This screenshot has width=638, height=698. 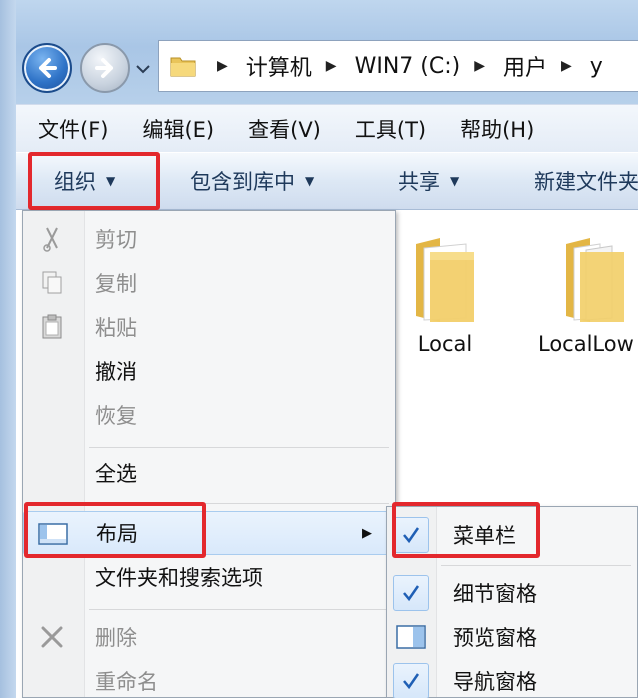 What do you see at coordinates (116, 328) in the screenshot?
I see `menu-item-label: 粘贴` at bounding box center [116, 328].